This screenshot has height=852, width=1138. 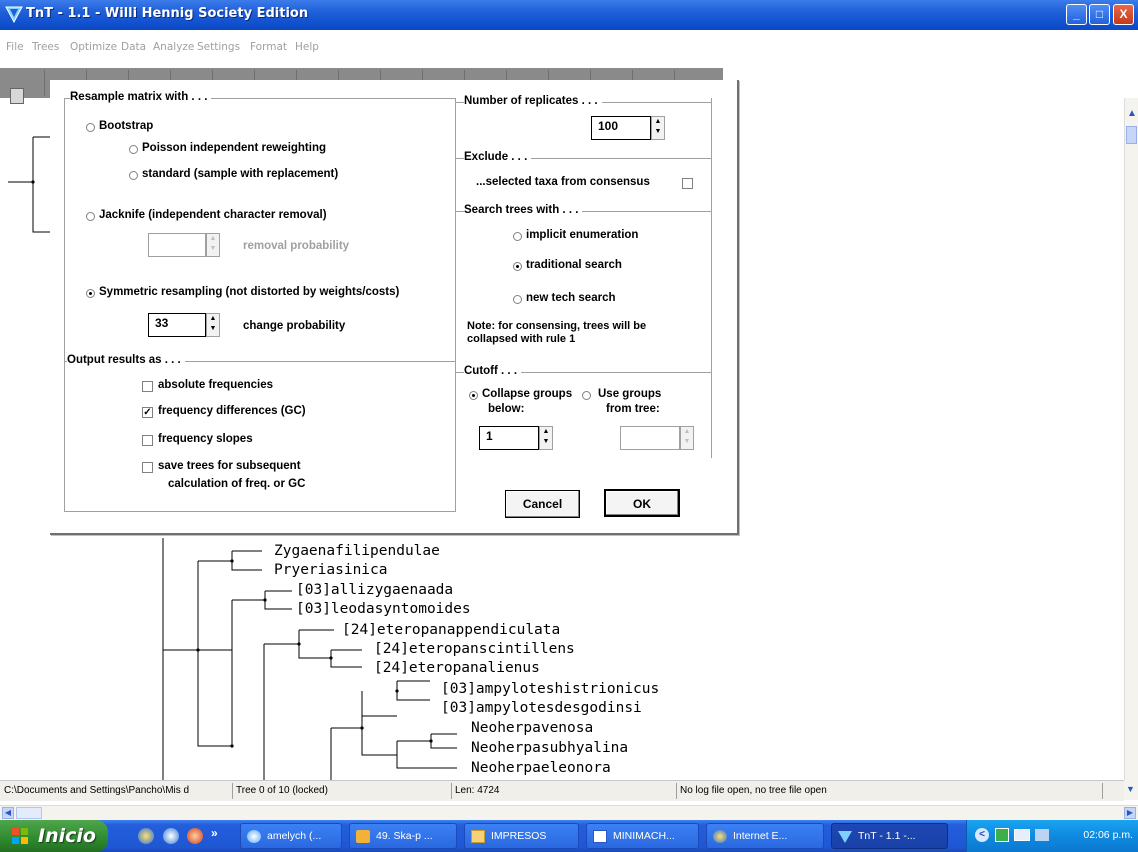 I want to click on frequency-differences-checkbox: ✓, so click(x=147, y=412).